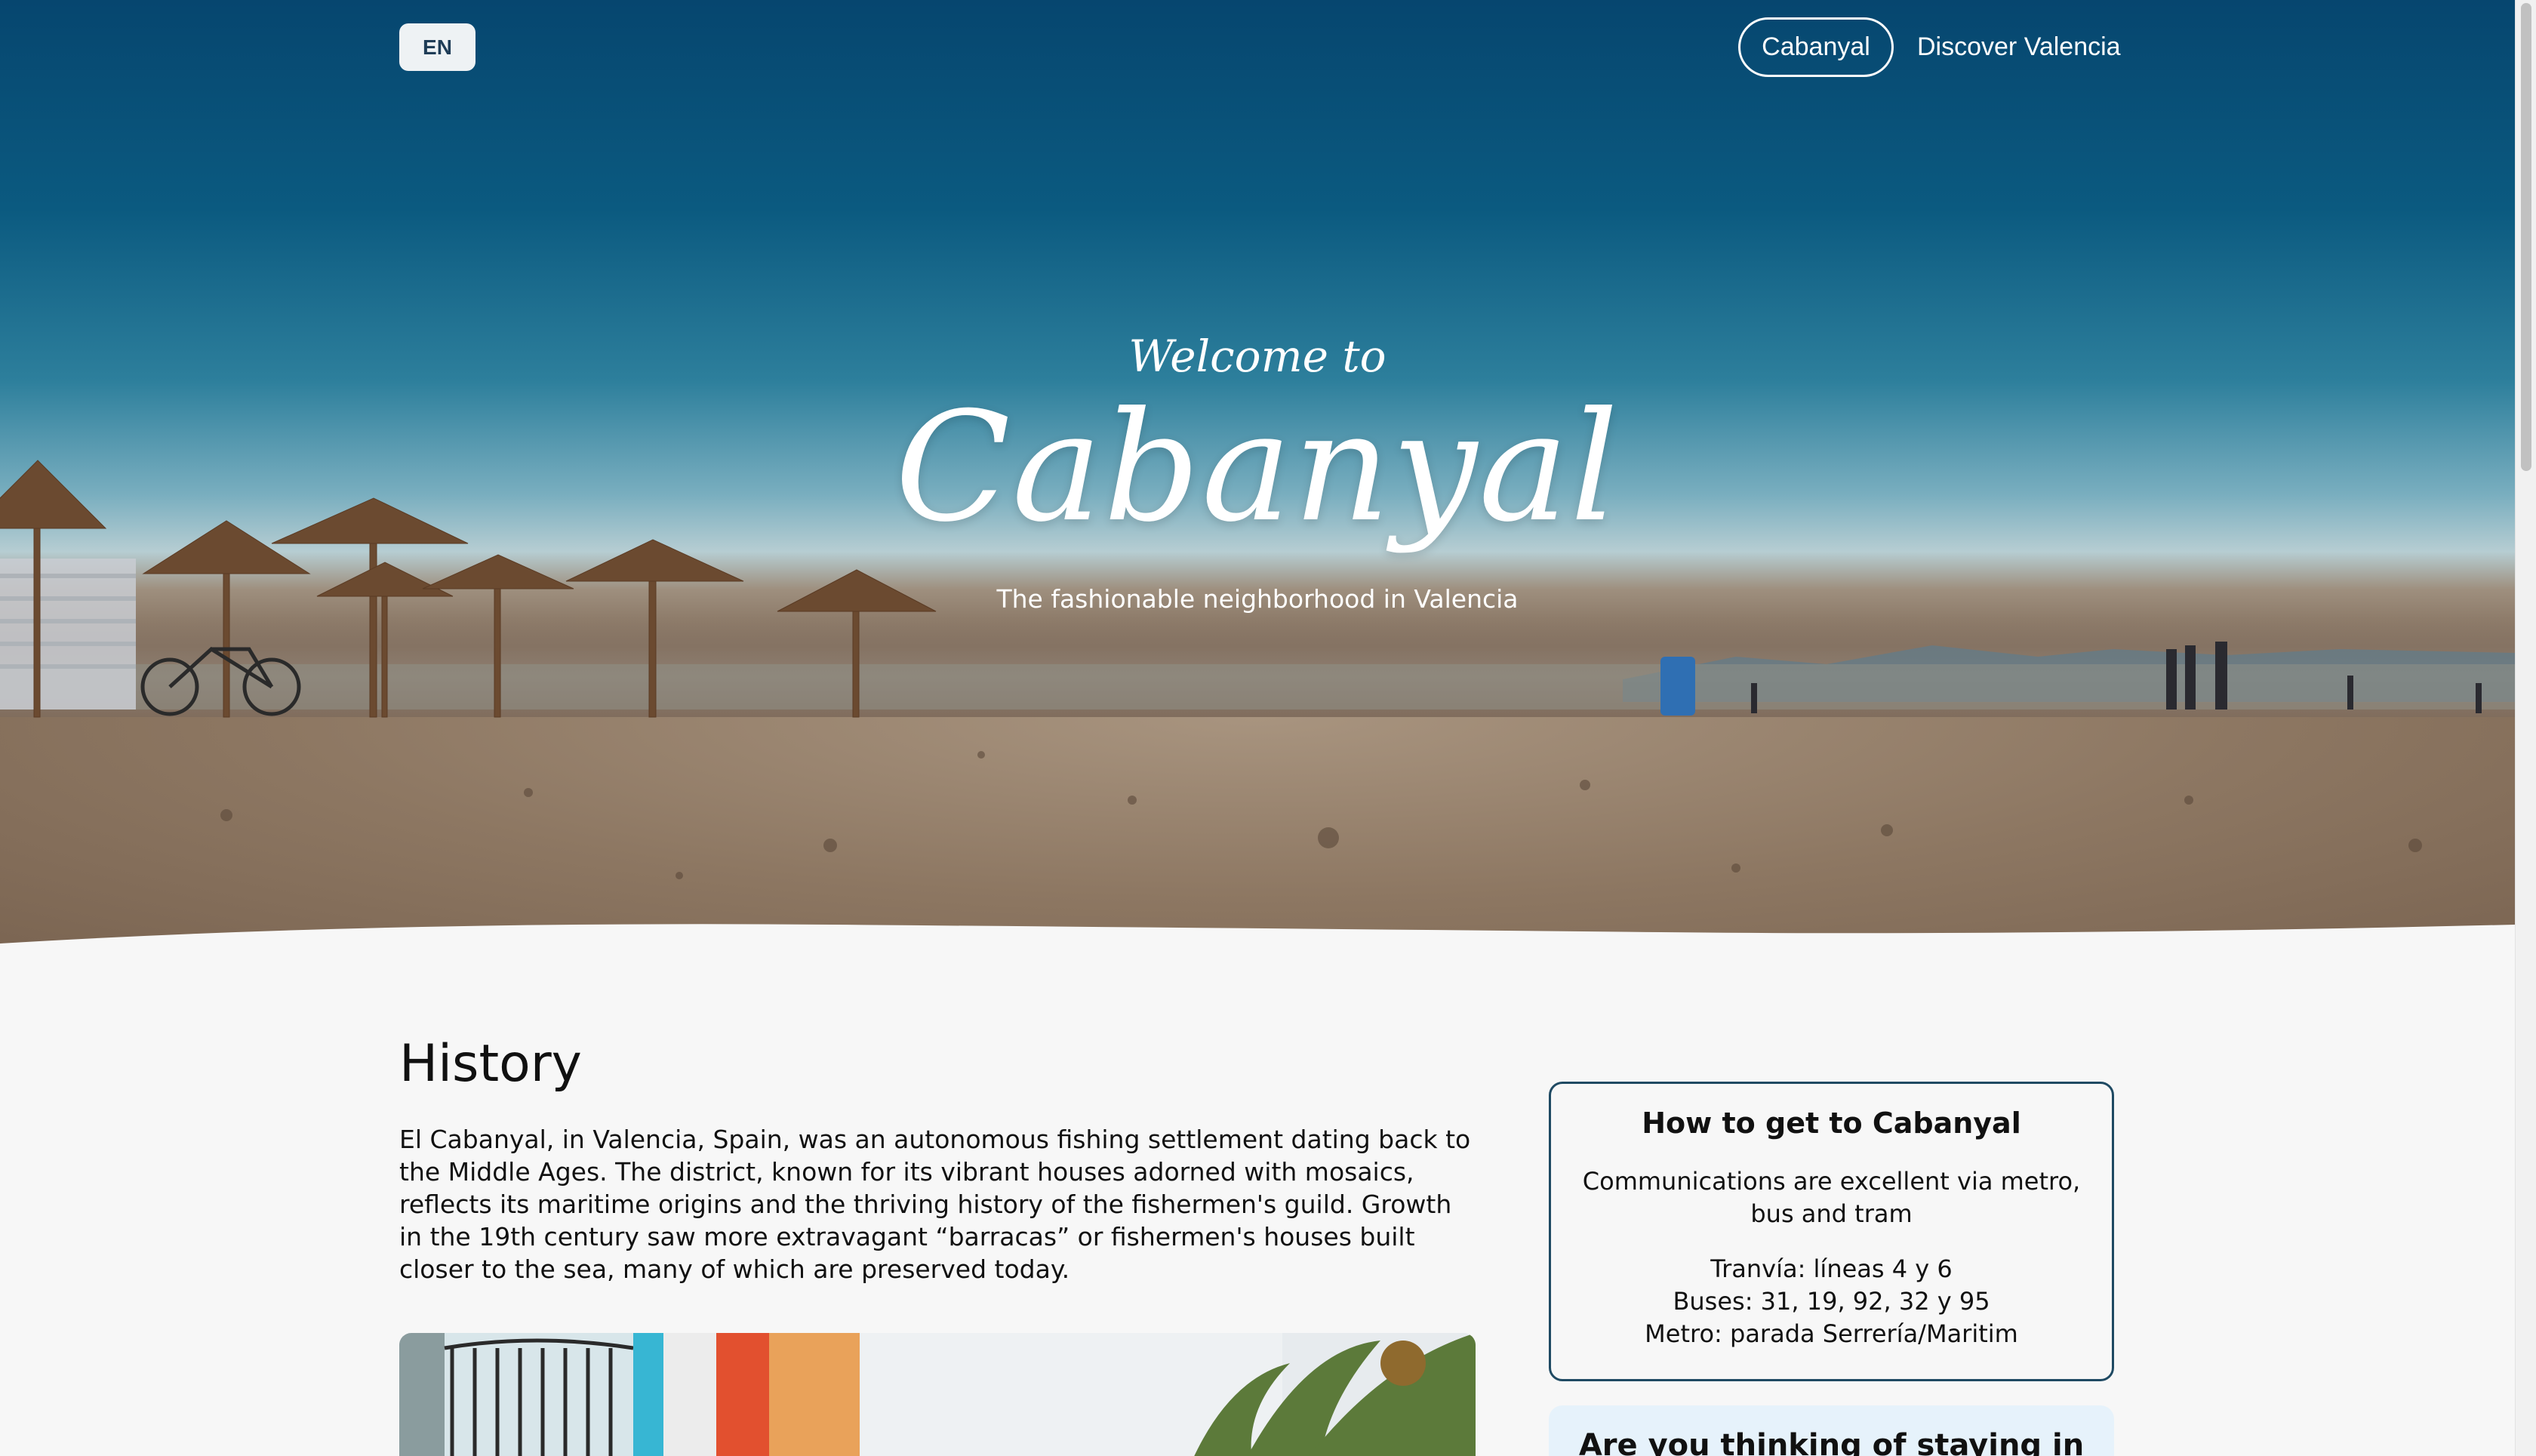 The height and width of the screenshot is (1456, 2536). I want to click on hero-wave-divider, so click(1257, 952).